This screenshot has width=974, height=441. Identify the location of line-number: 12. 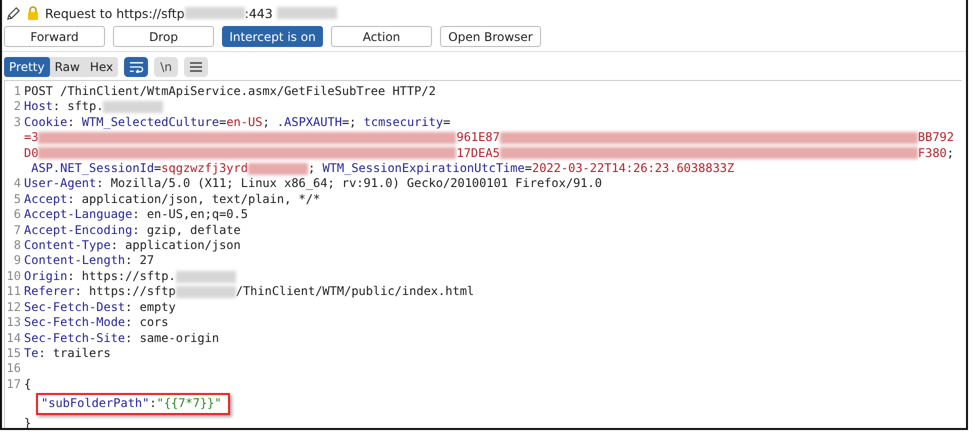
(13, 307).